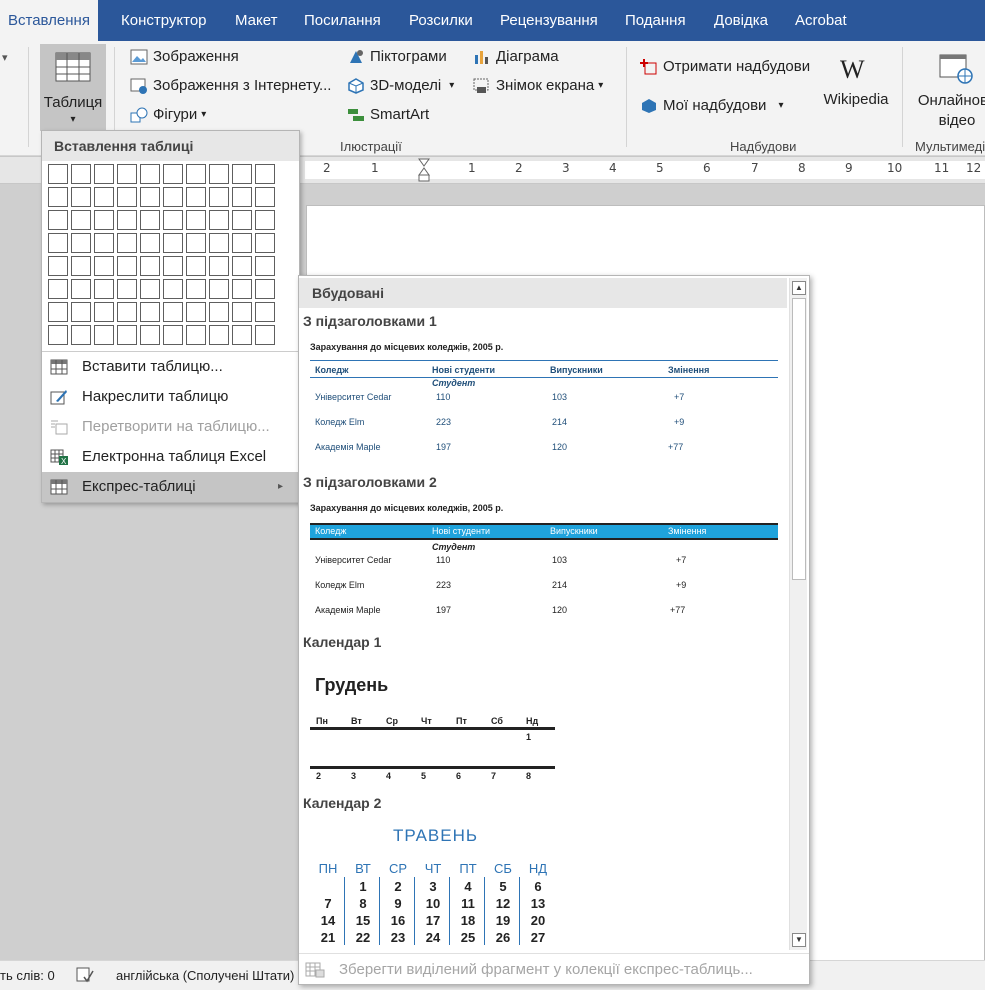 This screenshot has width=985, height=990. Describe the element at coordinates (655, 20) in the screenshot. I see `tab-view: Подання` at that location.